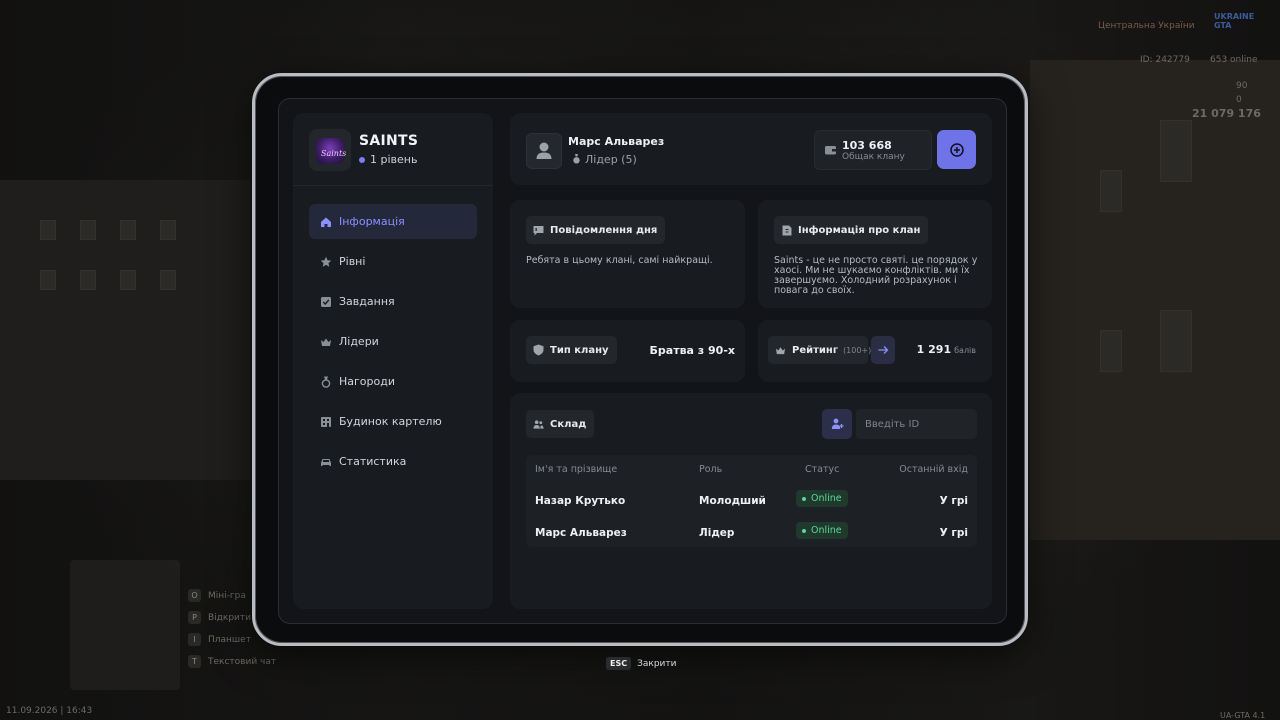 This screenshot has height=720, width=1280. I want to click on message-of-day-chip: Повідомлення дня, so click(596, 230).